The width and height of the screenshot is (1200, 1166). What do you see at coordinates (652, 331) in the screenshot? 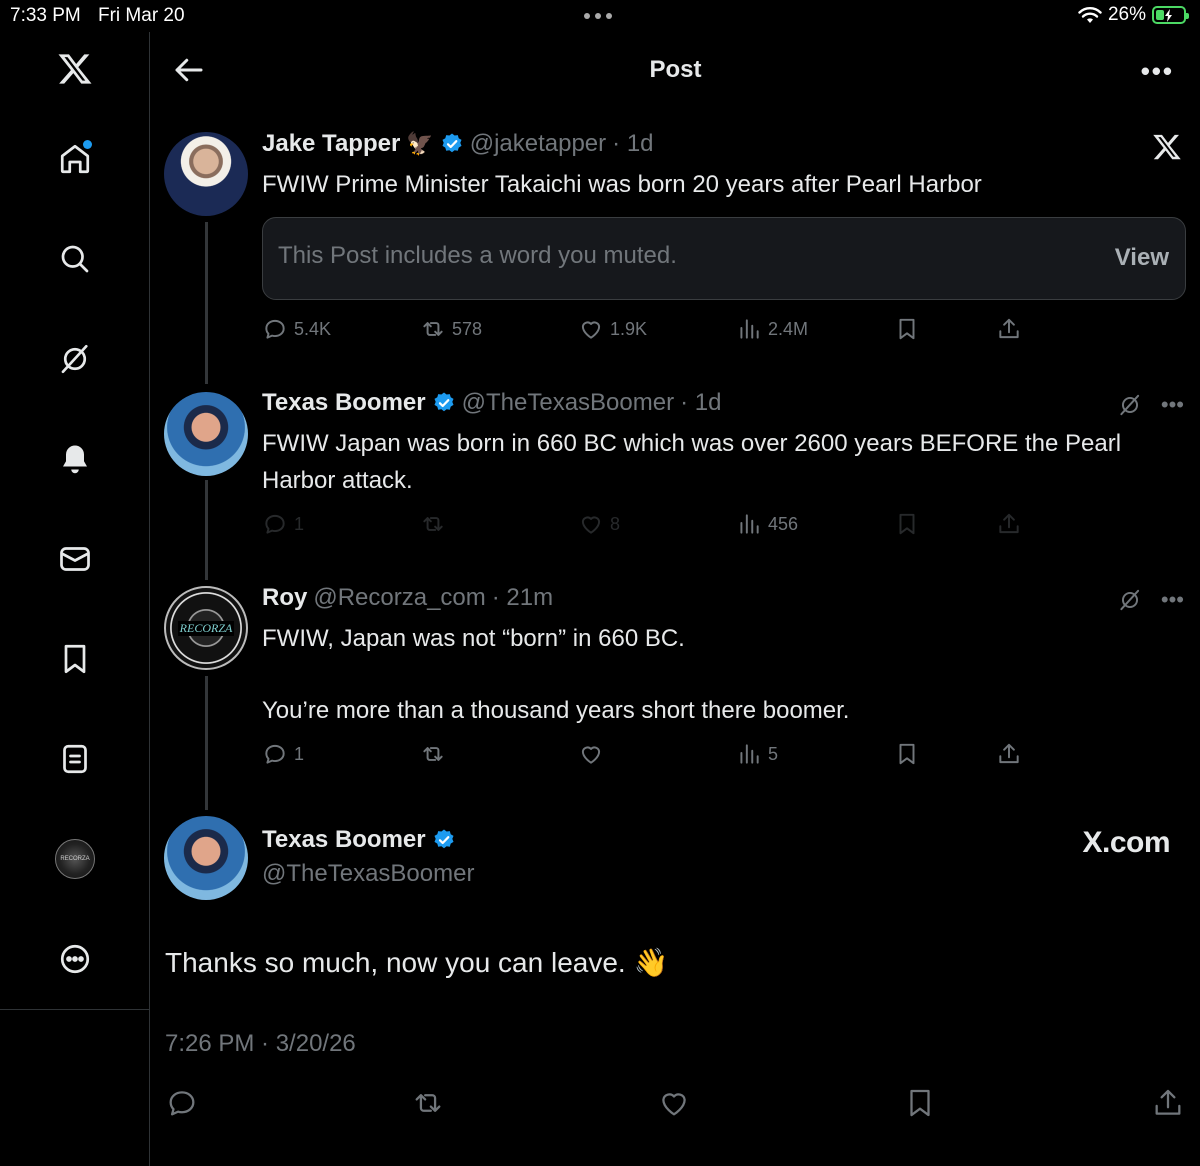
I see `action-bar: 5.4K 578 1.9K 2.4M` at bounding box center [652, 331].